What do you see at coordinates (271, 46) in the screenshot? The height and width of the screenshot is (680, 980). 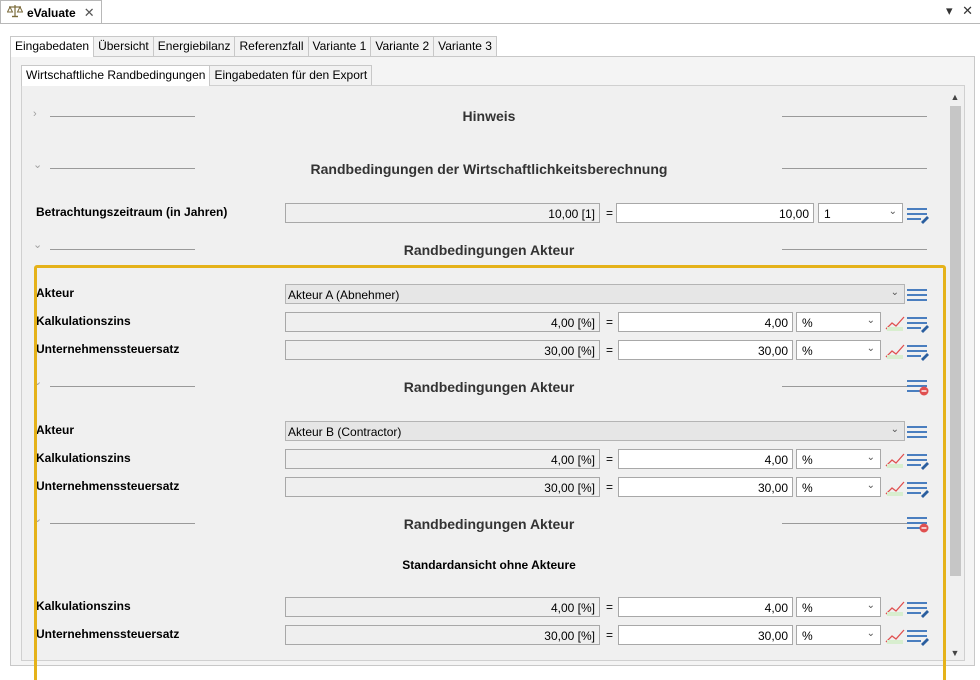 I see `tab-referenzfall: Referenzfall` at bounding box center [271, 46].